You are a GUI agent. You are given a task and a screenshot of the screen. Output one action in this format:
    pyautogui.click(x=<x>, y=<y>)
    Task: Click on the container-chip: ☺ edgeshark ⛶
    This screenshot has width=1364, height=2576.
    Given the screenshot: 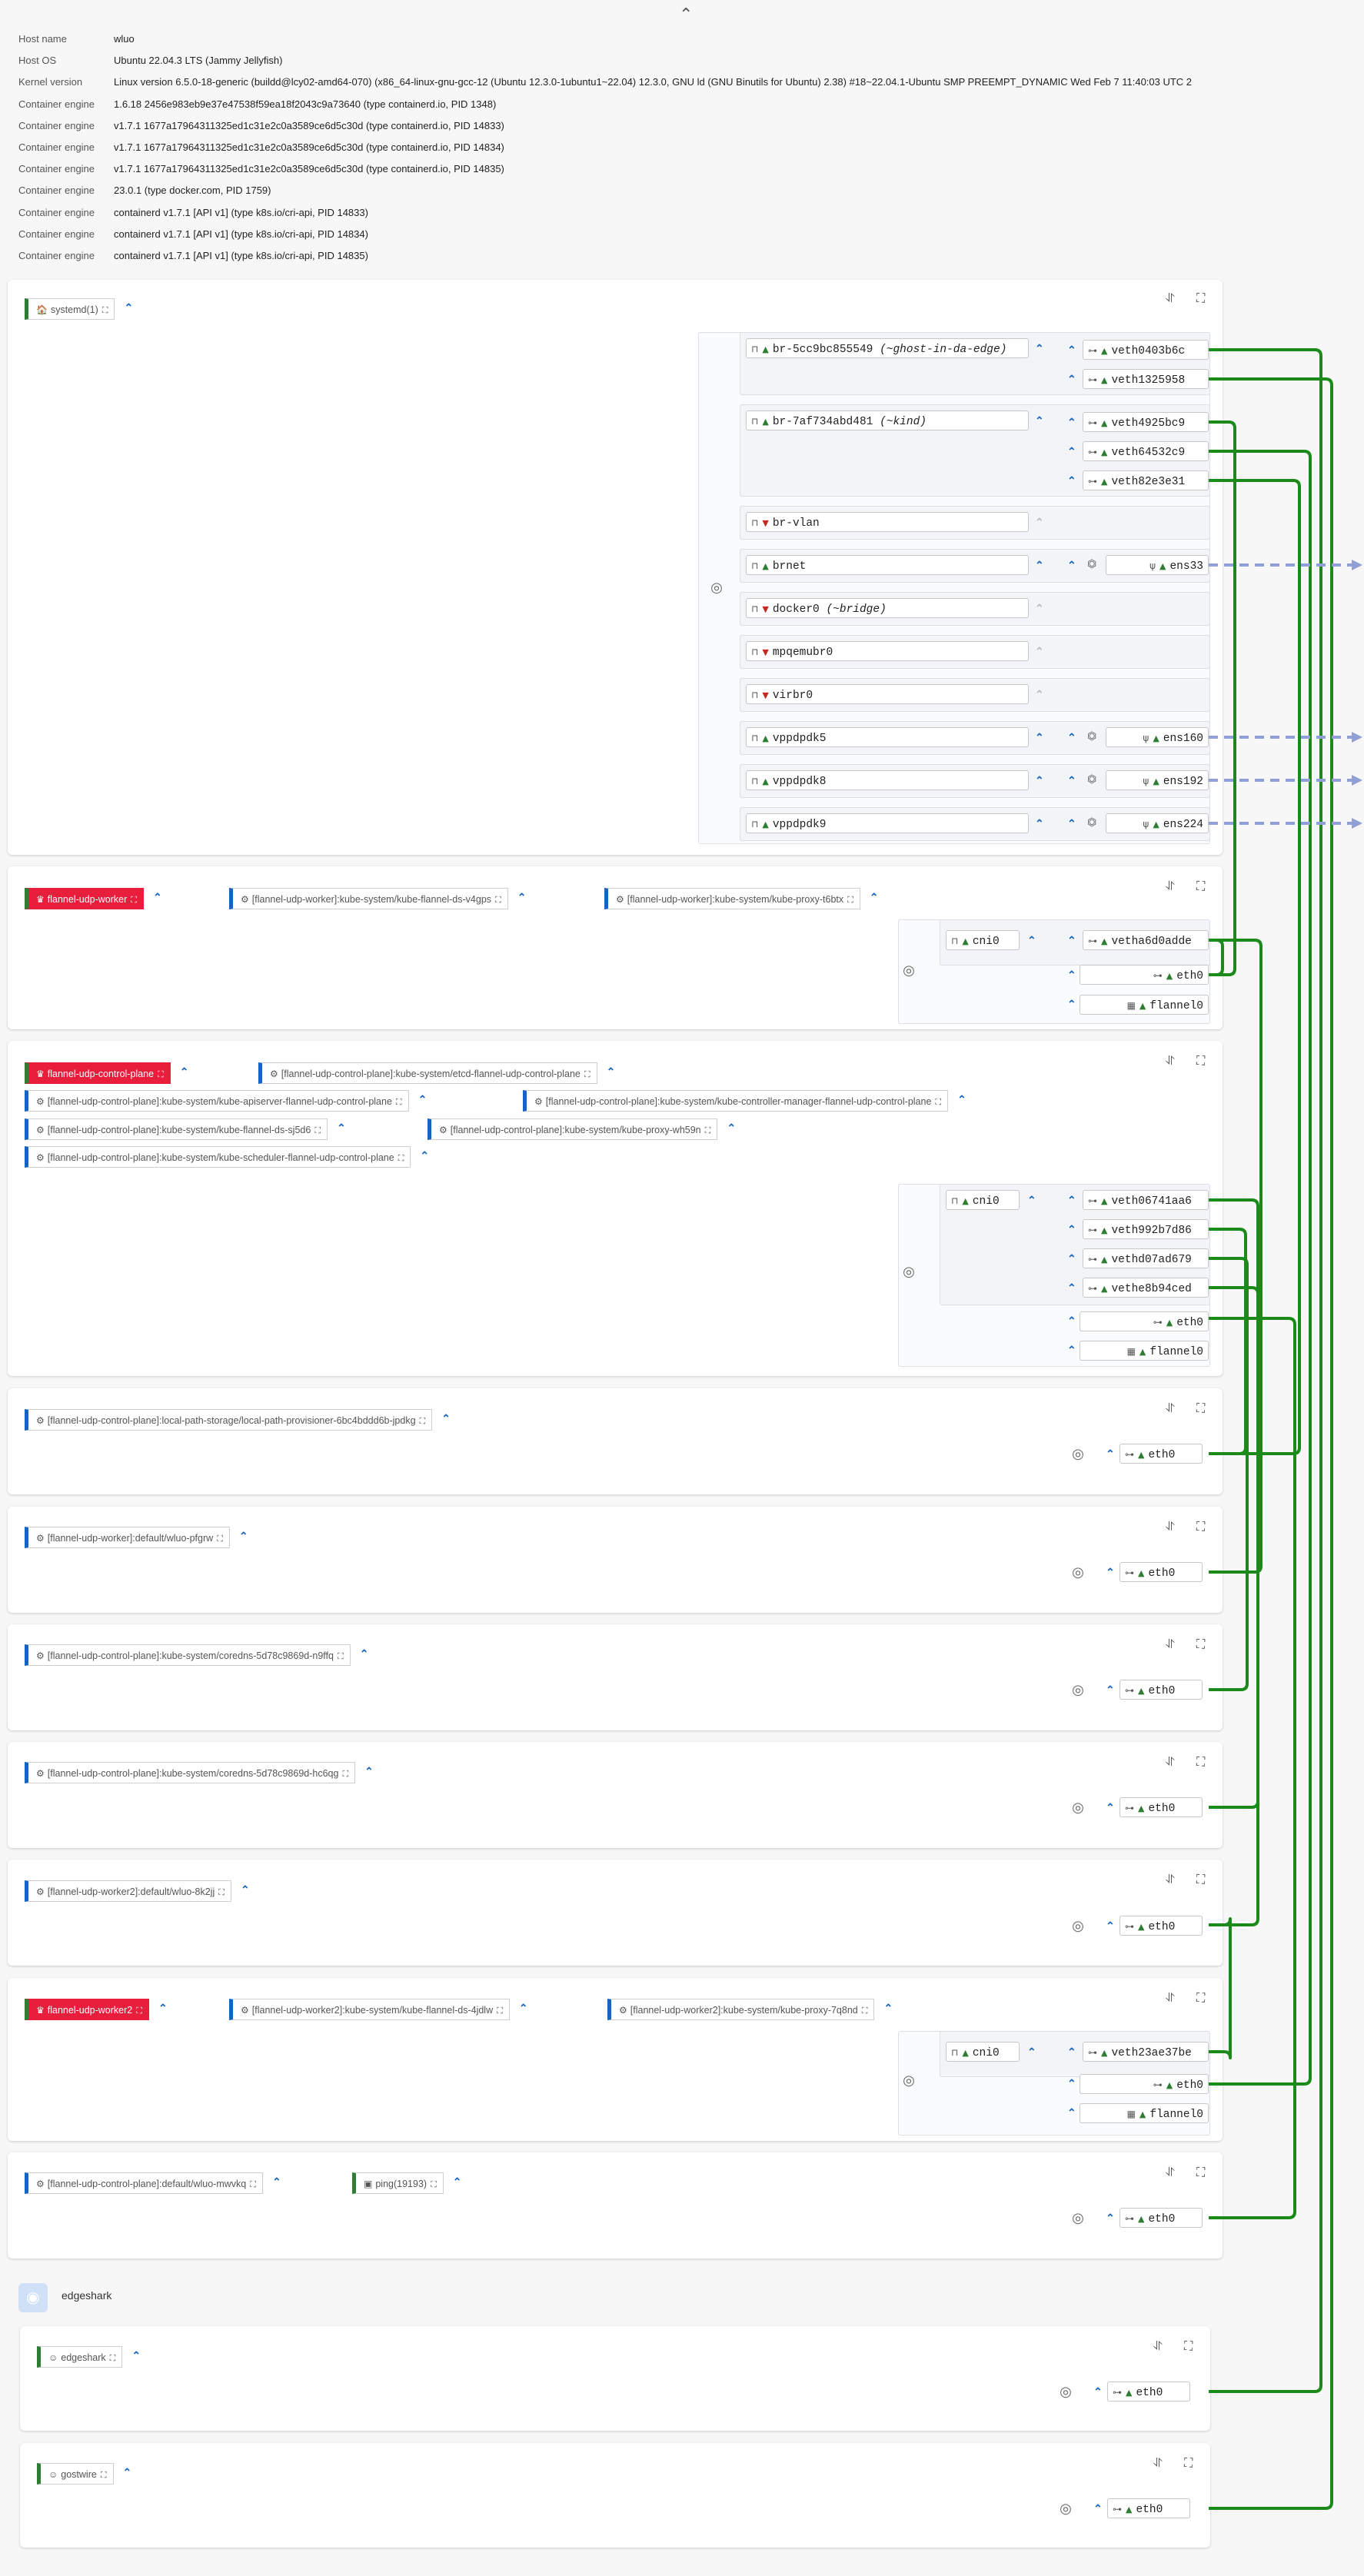 What is the action you would take?
    pyautogui.click(x=80, y=2357)
    